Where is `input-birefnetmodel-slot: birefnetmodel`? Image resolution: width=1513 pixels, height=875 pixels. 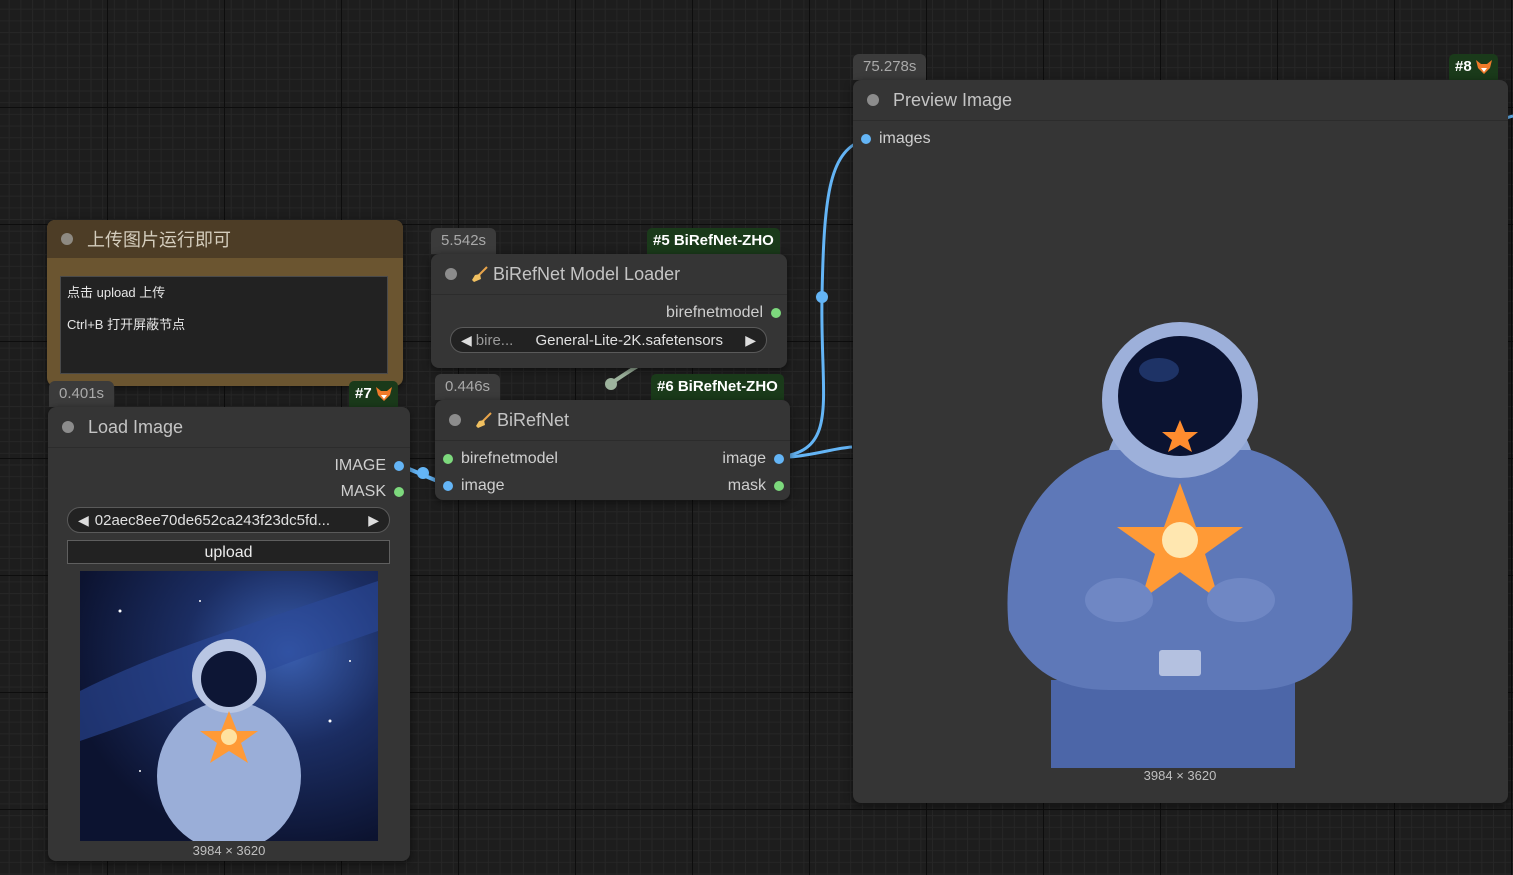 input-birefnetmodel-slot: birefnetmodel is located at coordinates (500, 459).